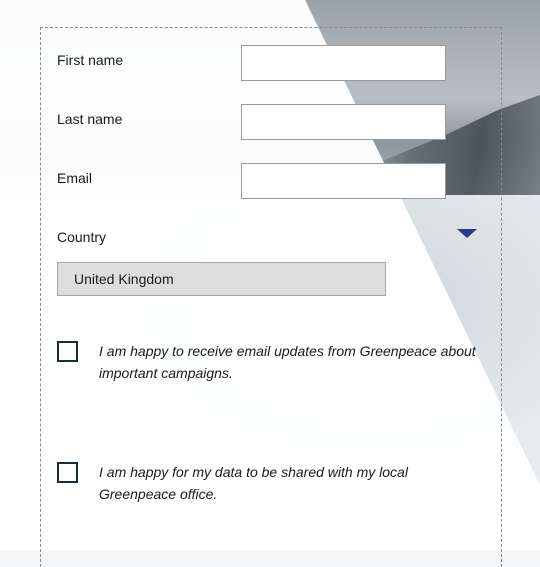 This screenshot has width=540, height=567. I want to click on last-name-label: Last name, so click(90, 119).